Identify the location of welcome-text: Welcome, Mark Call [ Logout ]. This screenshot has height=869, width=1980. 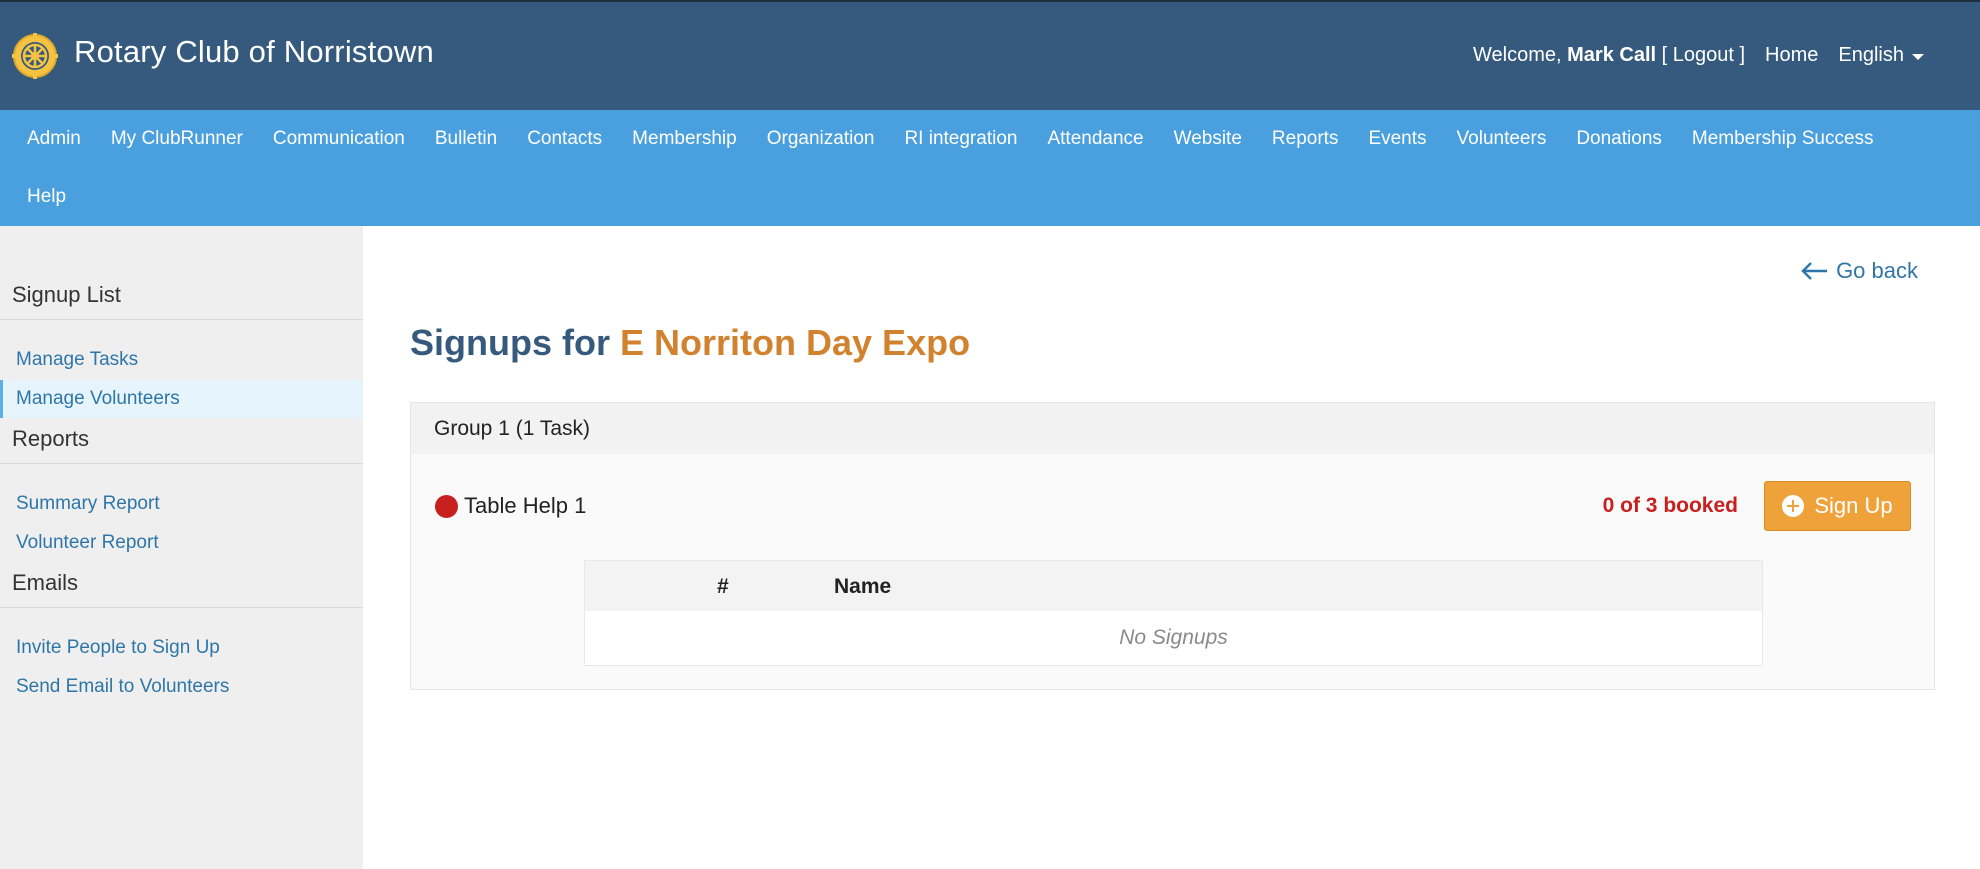
(1609, 55).